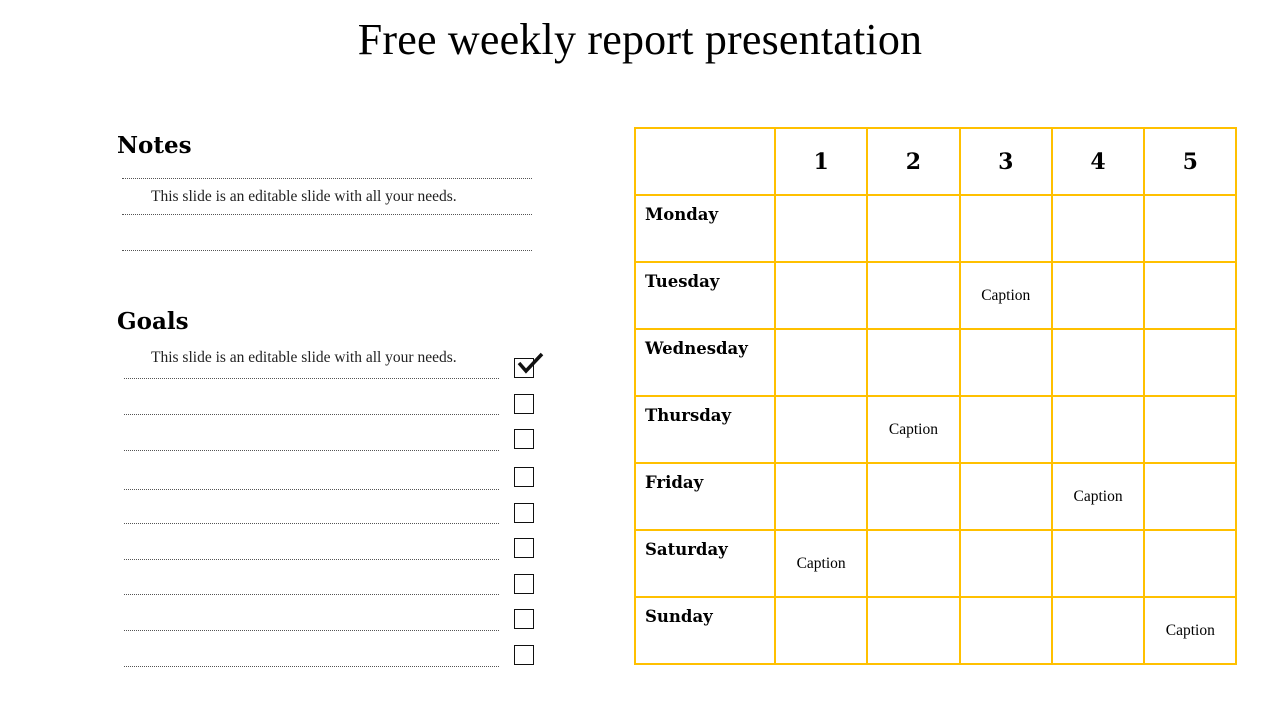  I want to click on table-header-row: 1 2 3 4 5, so click(936, 161).